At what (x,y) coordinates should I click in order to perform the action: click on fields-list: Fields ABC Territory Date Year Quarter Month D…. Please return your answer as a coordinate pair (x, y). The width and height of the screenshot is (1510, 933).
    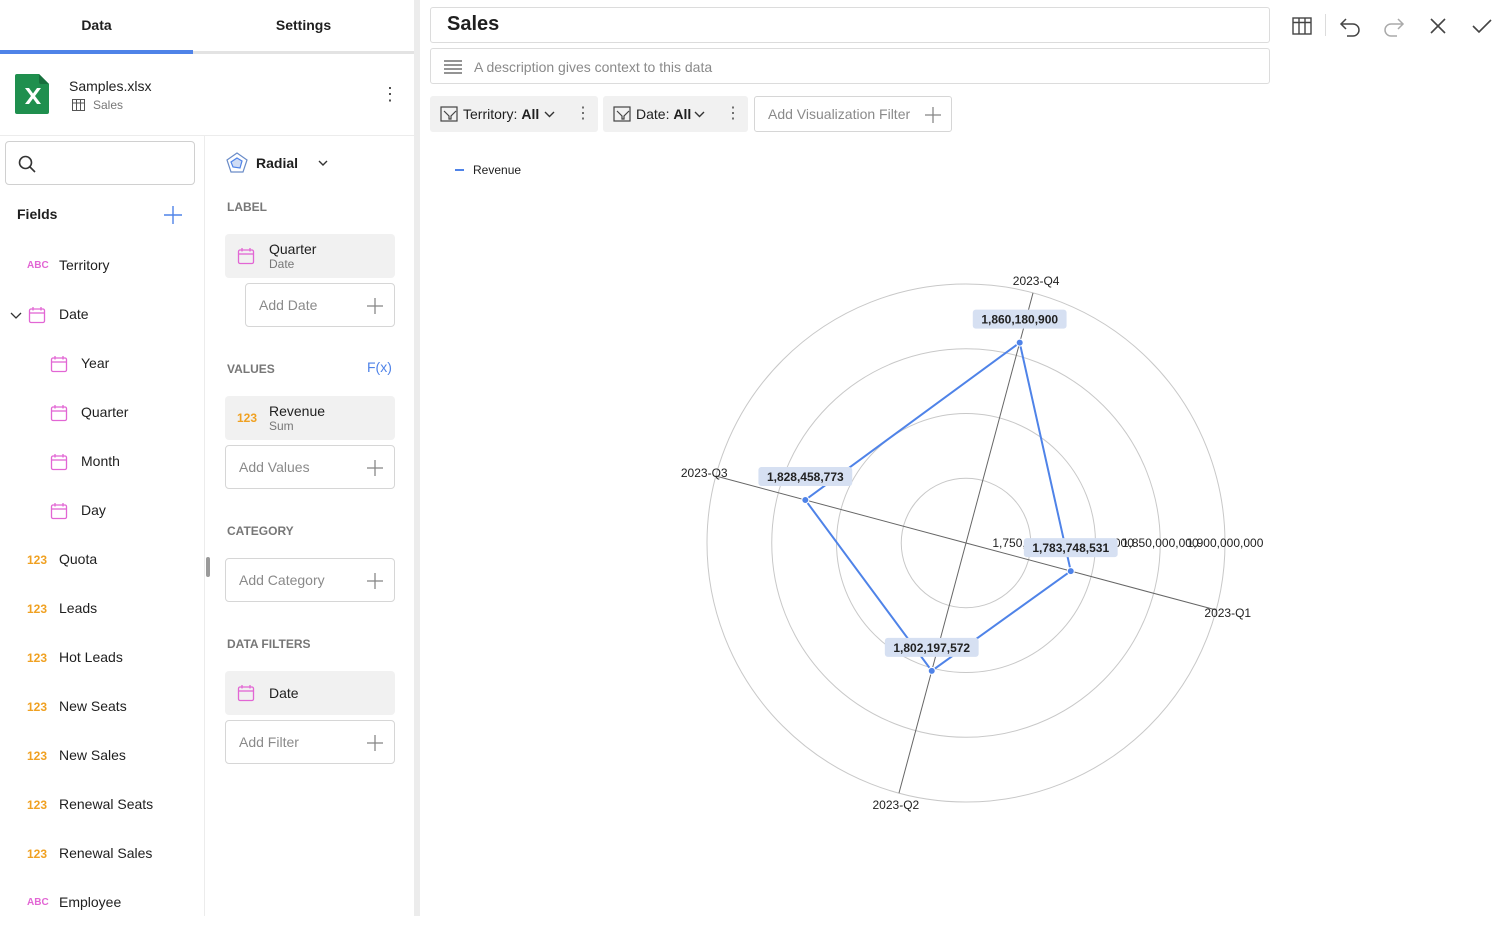
    Looking at the image, I should click on (102, 526).